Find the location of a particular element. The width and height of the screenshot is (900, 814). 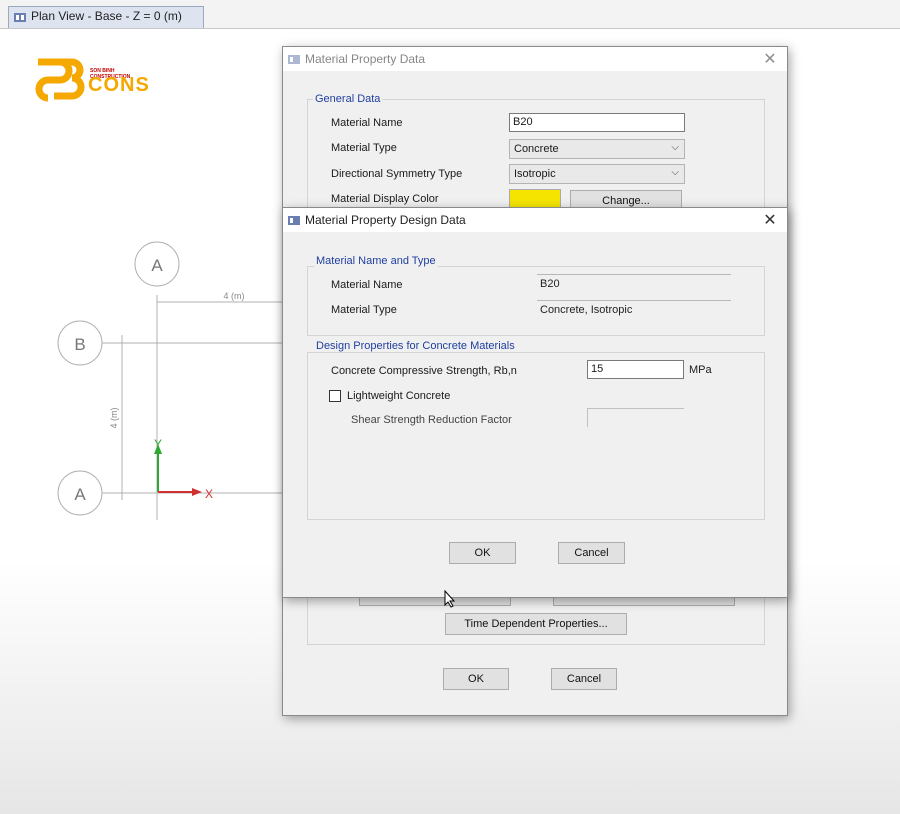

titlebar: Material Property Data ✕ is located at coordinates (535, 59).